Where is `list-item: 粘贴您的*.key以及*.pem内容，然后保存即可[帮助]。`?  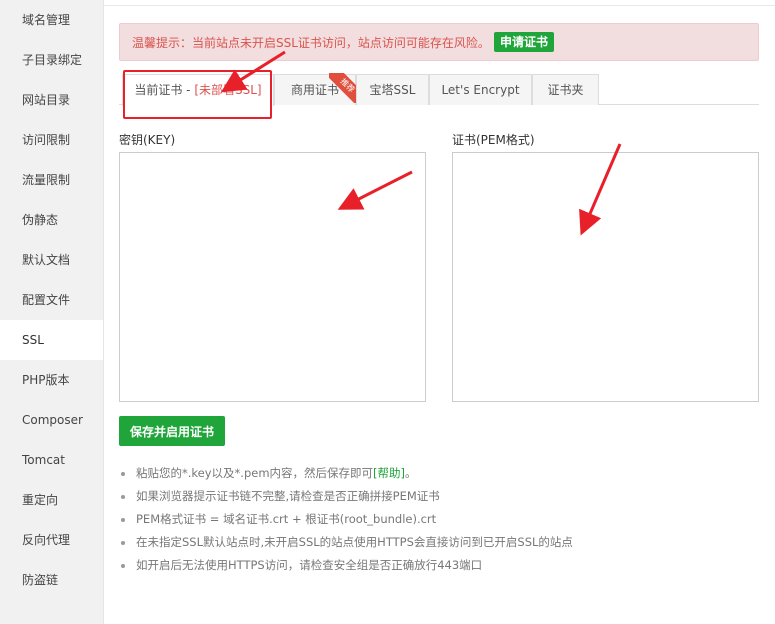
list-item: 粘贴您的*.key以及*.pem内容，然后保存即可[帮助]。 is located at coordinates (346, 473).